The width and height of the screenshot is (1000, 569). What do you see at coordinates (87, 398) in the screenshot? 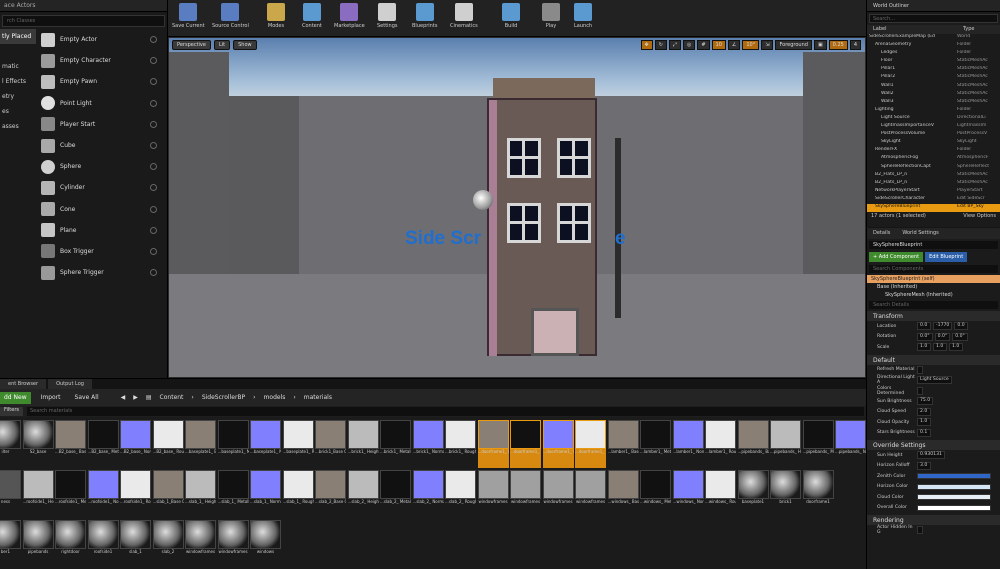
I see `save-all-button: Save All` at bounding box center [87, 398].